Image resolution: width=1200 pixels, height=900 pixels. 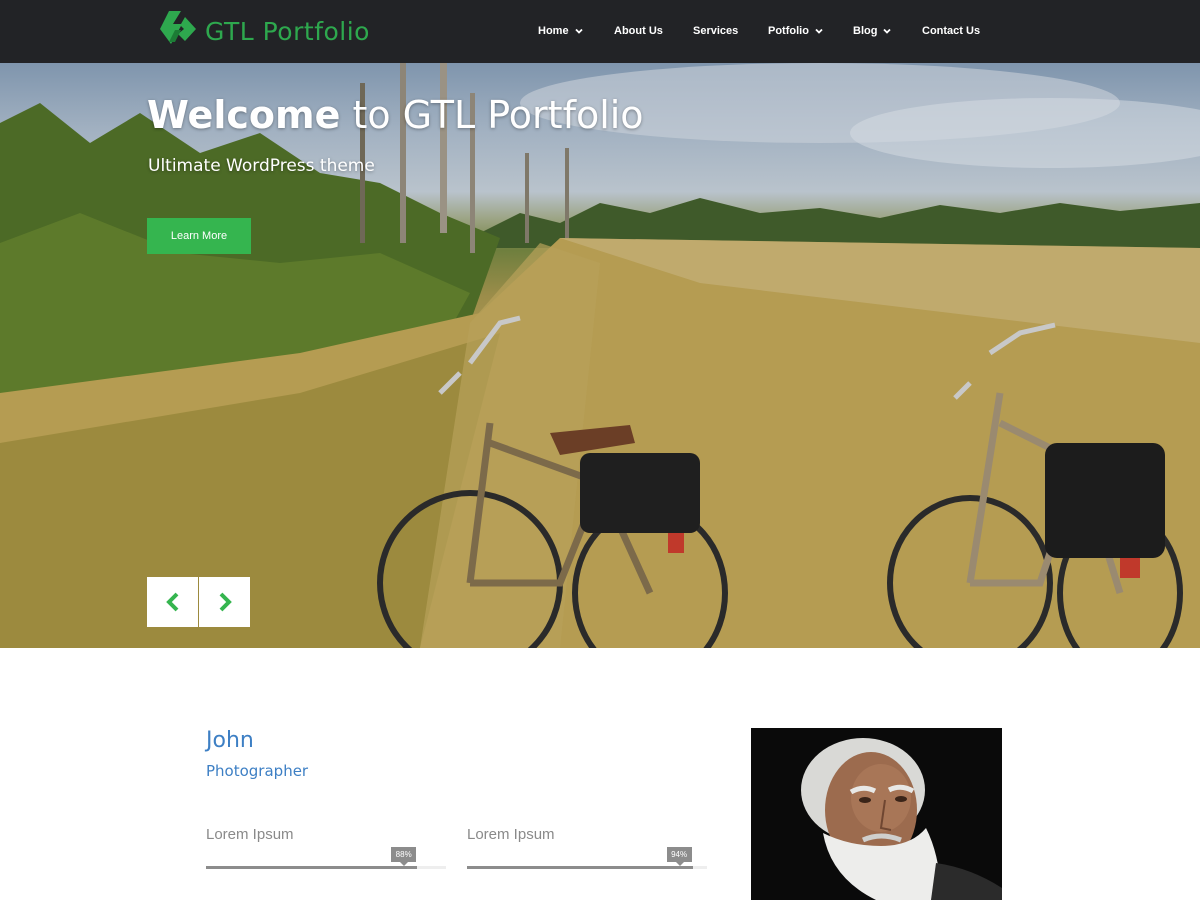 I want to click on skill-percent-badge: 94%, so click(x=679, y=856).